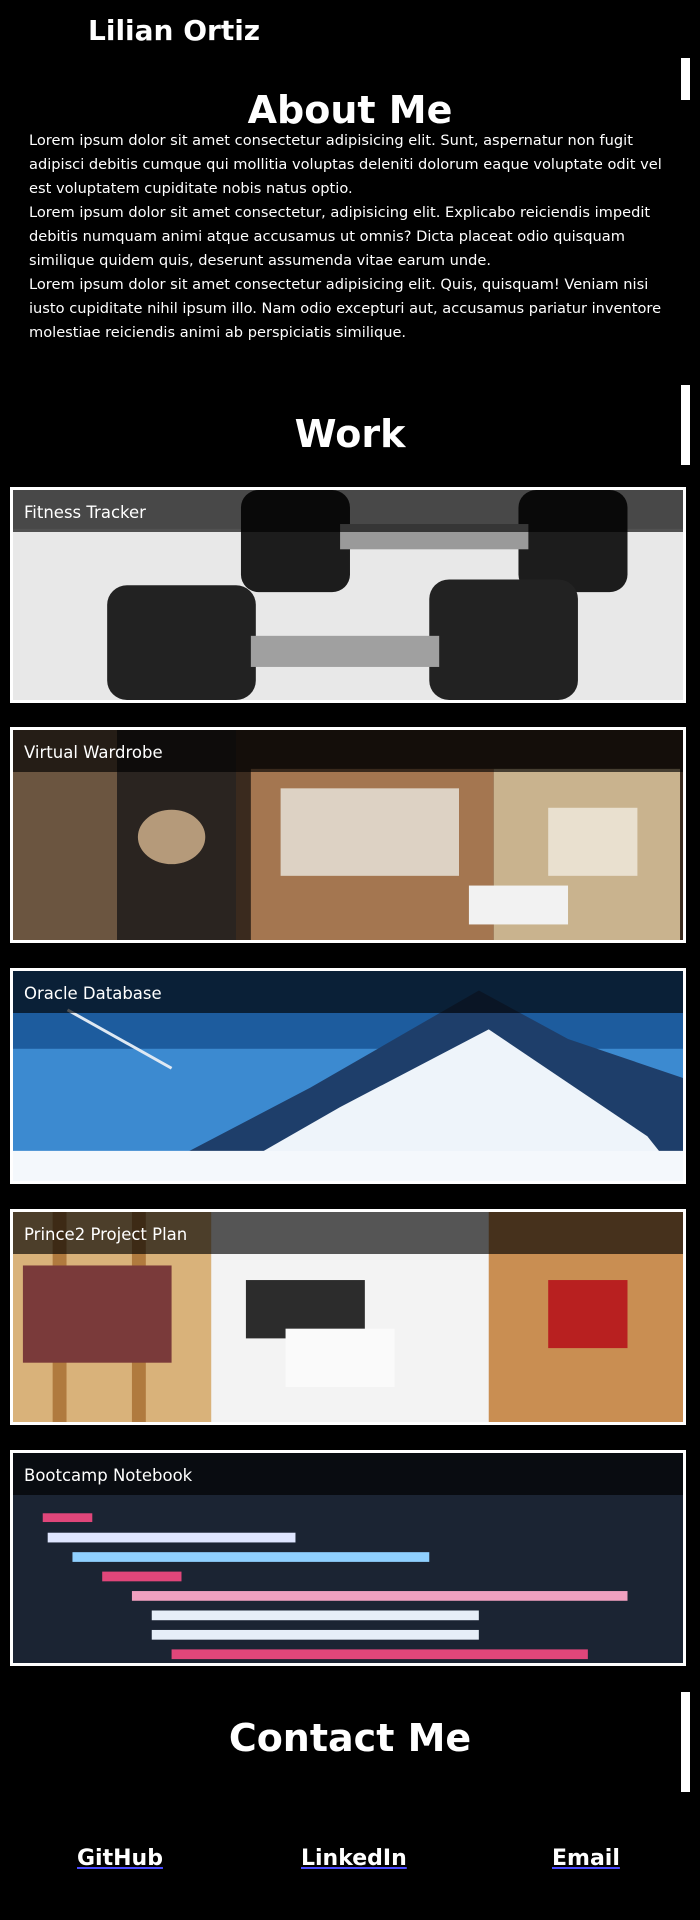 This screenshot has height=1920, width=700. What do you see at coordinates (348, 1558) in the screenshot?
I see `project-card-bootcamp-notebook: Bootcamp Notebook` at bounding box center [348, 1558].